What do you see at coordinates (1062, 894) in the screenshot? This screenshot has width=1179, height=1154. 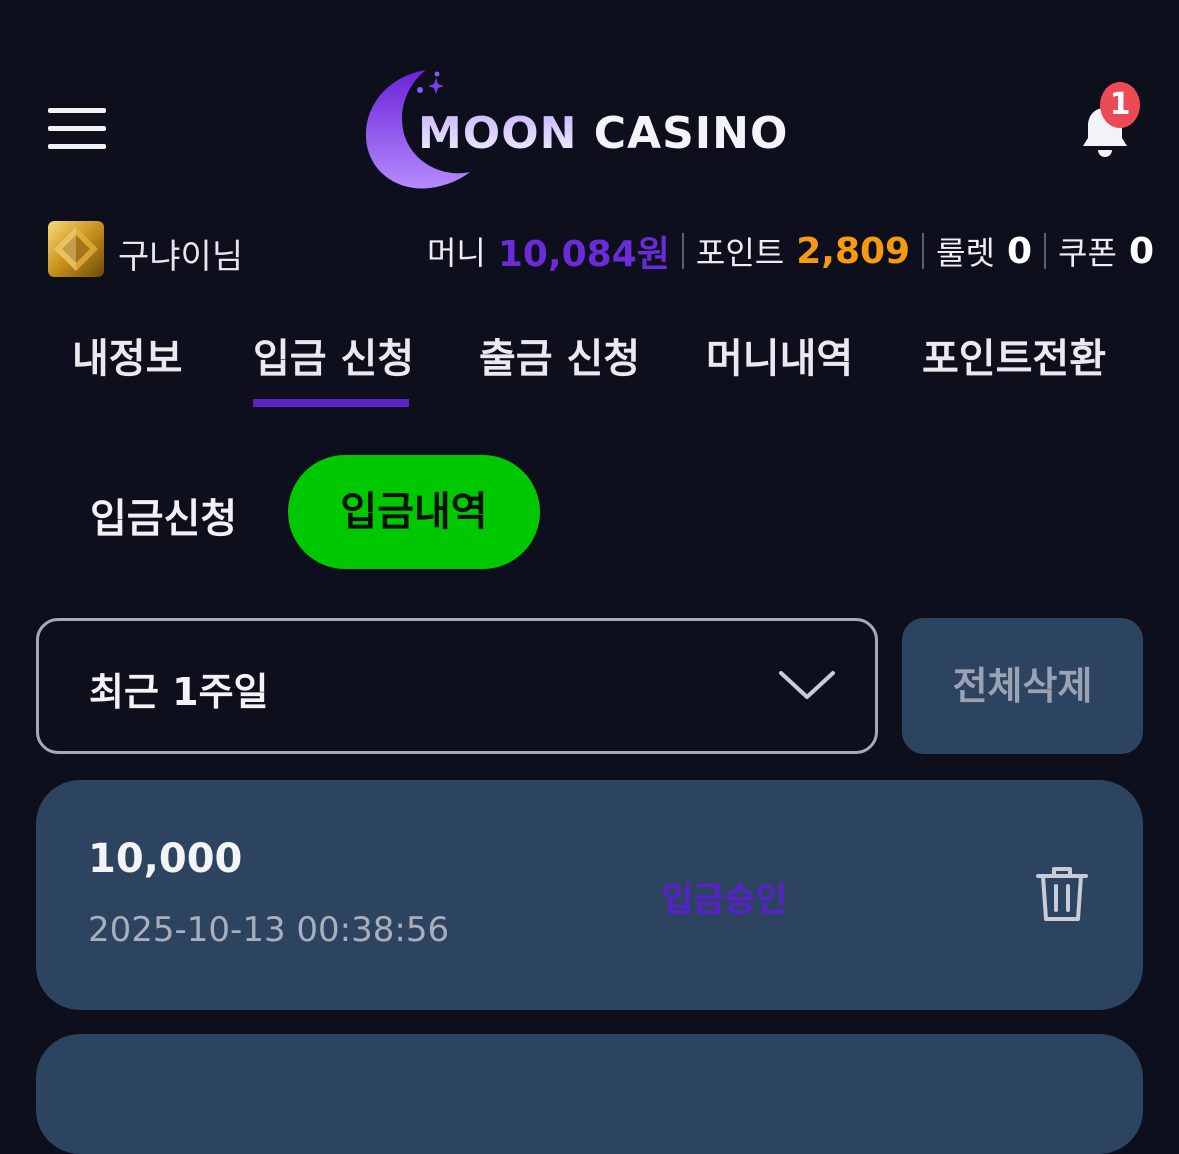 I see `trash-icon` at bounding box center [1062, 894].